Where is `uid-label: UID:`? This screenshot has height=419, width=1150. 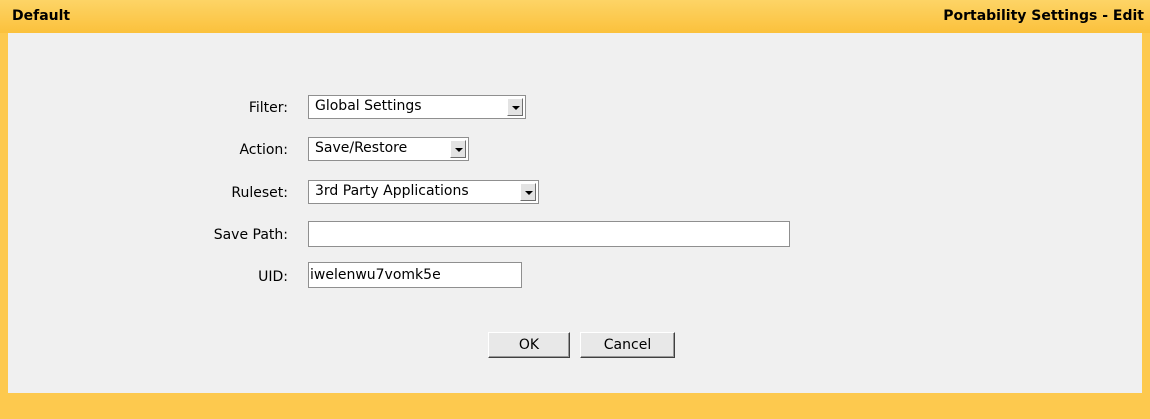 uid-label: UID: is located at coordinates (273, 277).